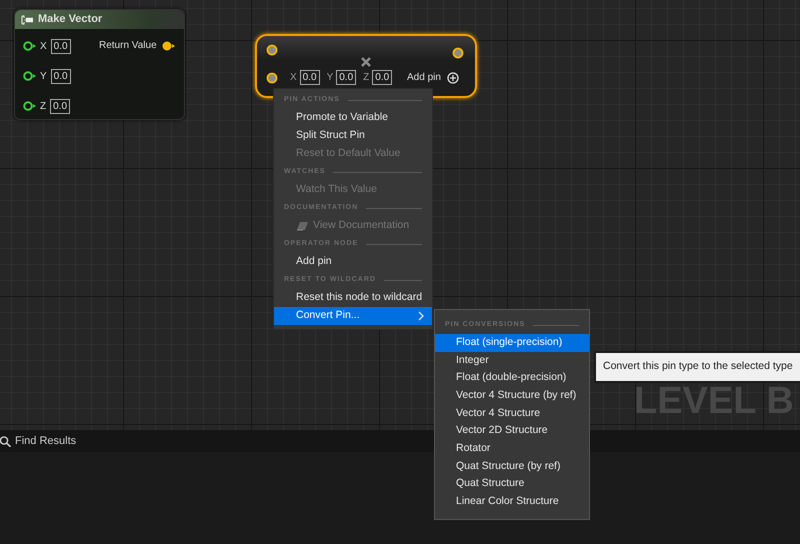  What do you see at coordinates (366, 62) in the screenshot?
I see `close-icon` at bounding box center [366, 62].